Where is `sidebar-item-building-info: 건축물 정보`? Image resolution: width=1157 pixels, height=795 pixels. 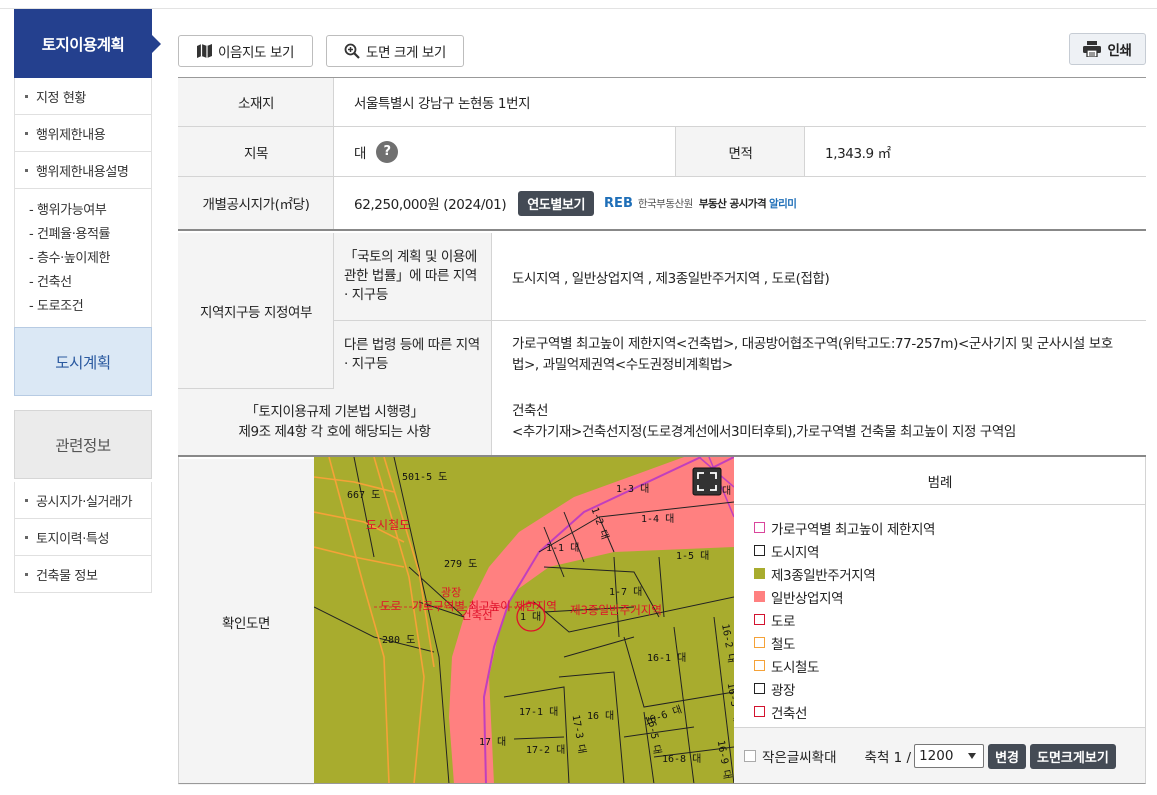
sidebar-item-building-info: 건축물 정보 is located at coordinates (83, 574).